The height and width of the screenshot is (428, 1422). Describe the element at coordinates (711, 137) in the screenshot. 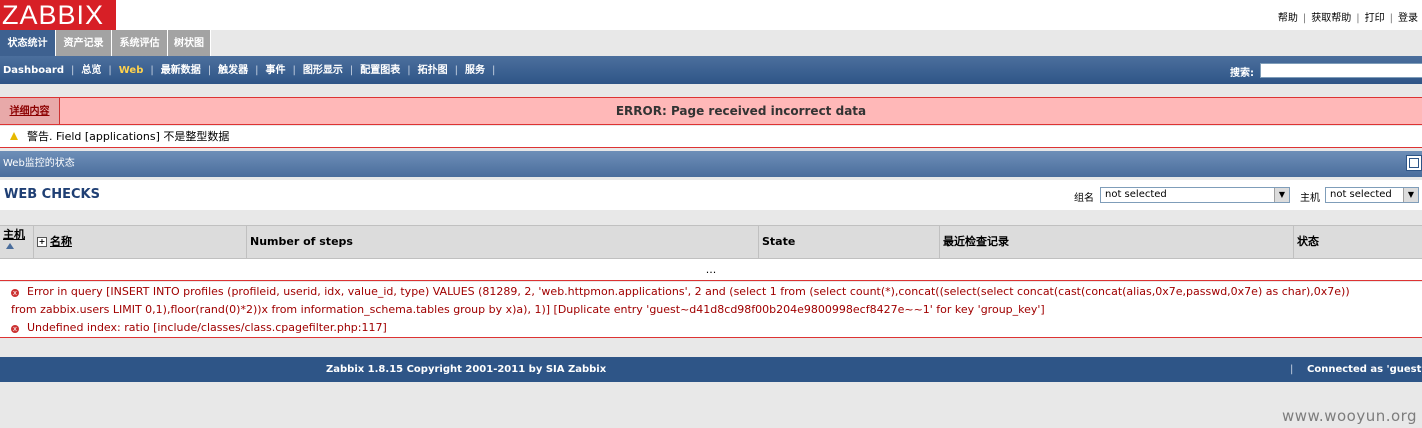

I see `warning-row: 警告. Field [applications] 不是整型数据` at that location.